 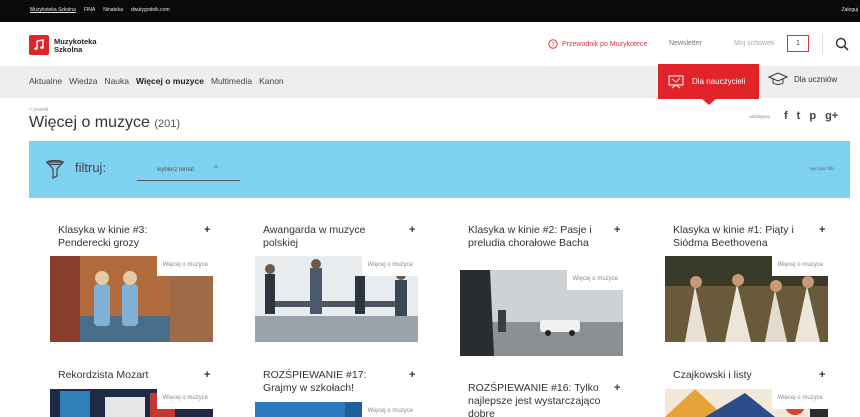 I want to click on pinterest-icon: p, so click(x=812, y=116).